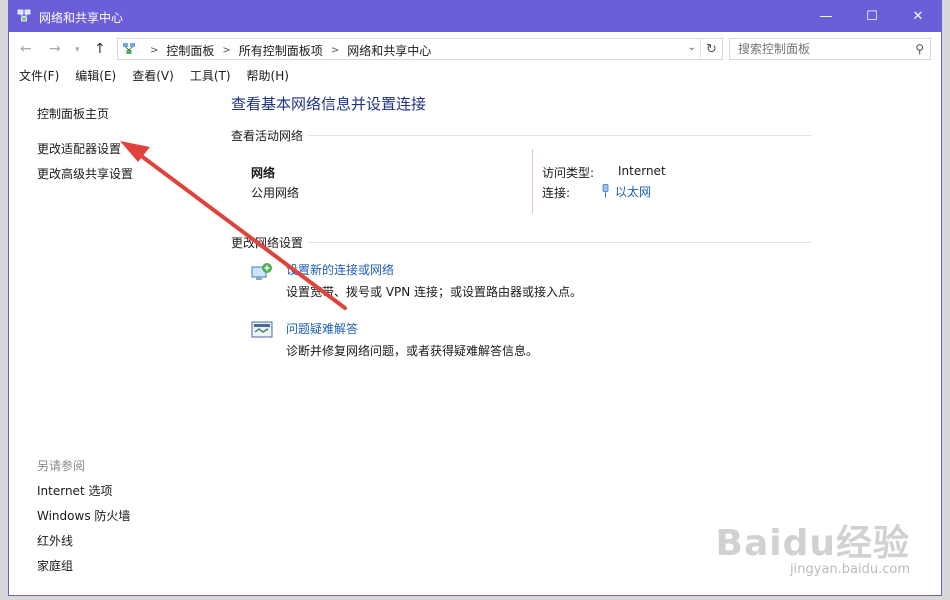 Image resolution: width=950 pixels, height=600 pixels. What do you see at coordinates (26, 49) in the screenshot?
I see `back-button: ←` at bounding box center [26, 49].